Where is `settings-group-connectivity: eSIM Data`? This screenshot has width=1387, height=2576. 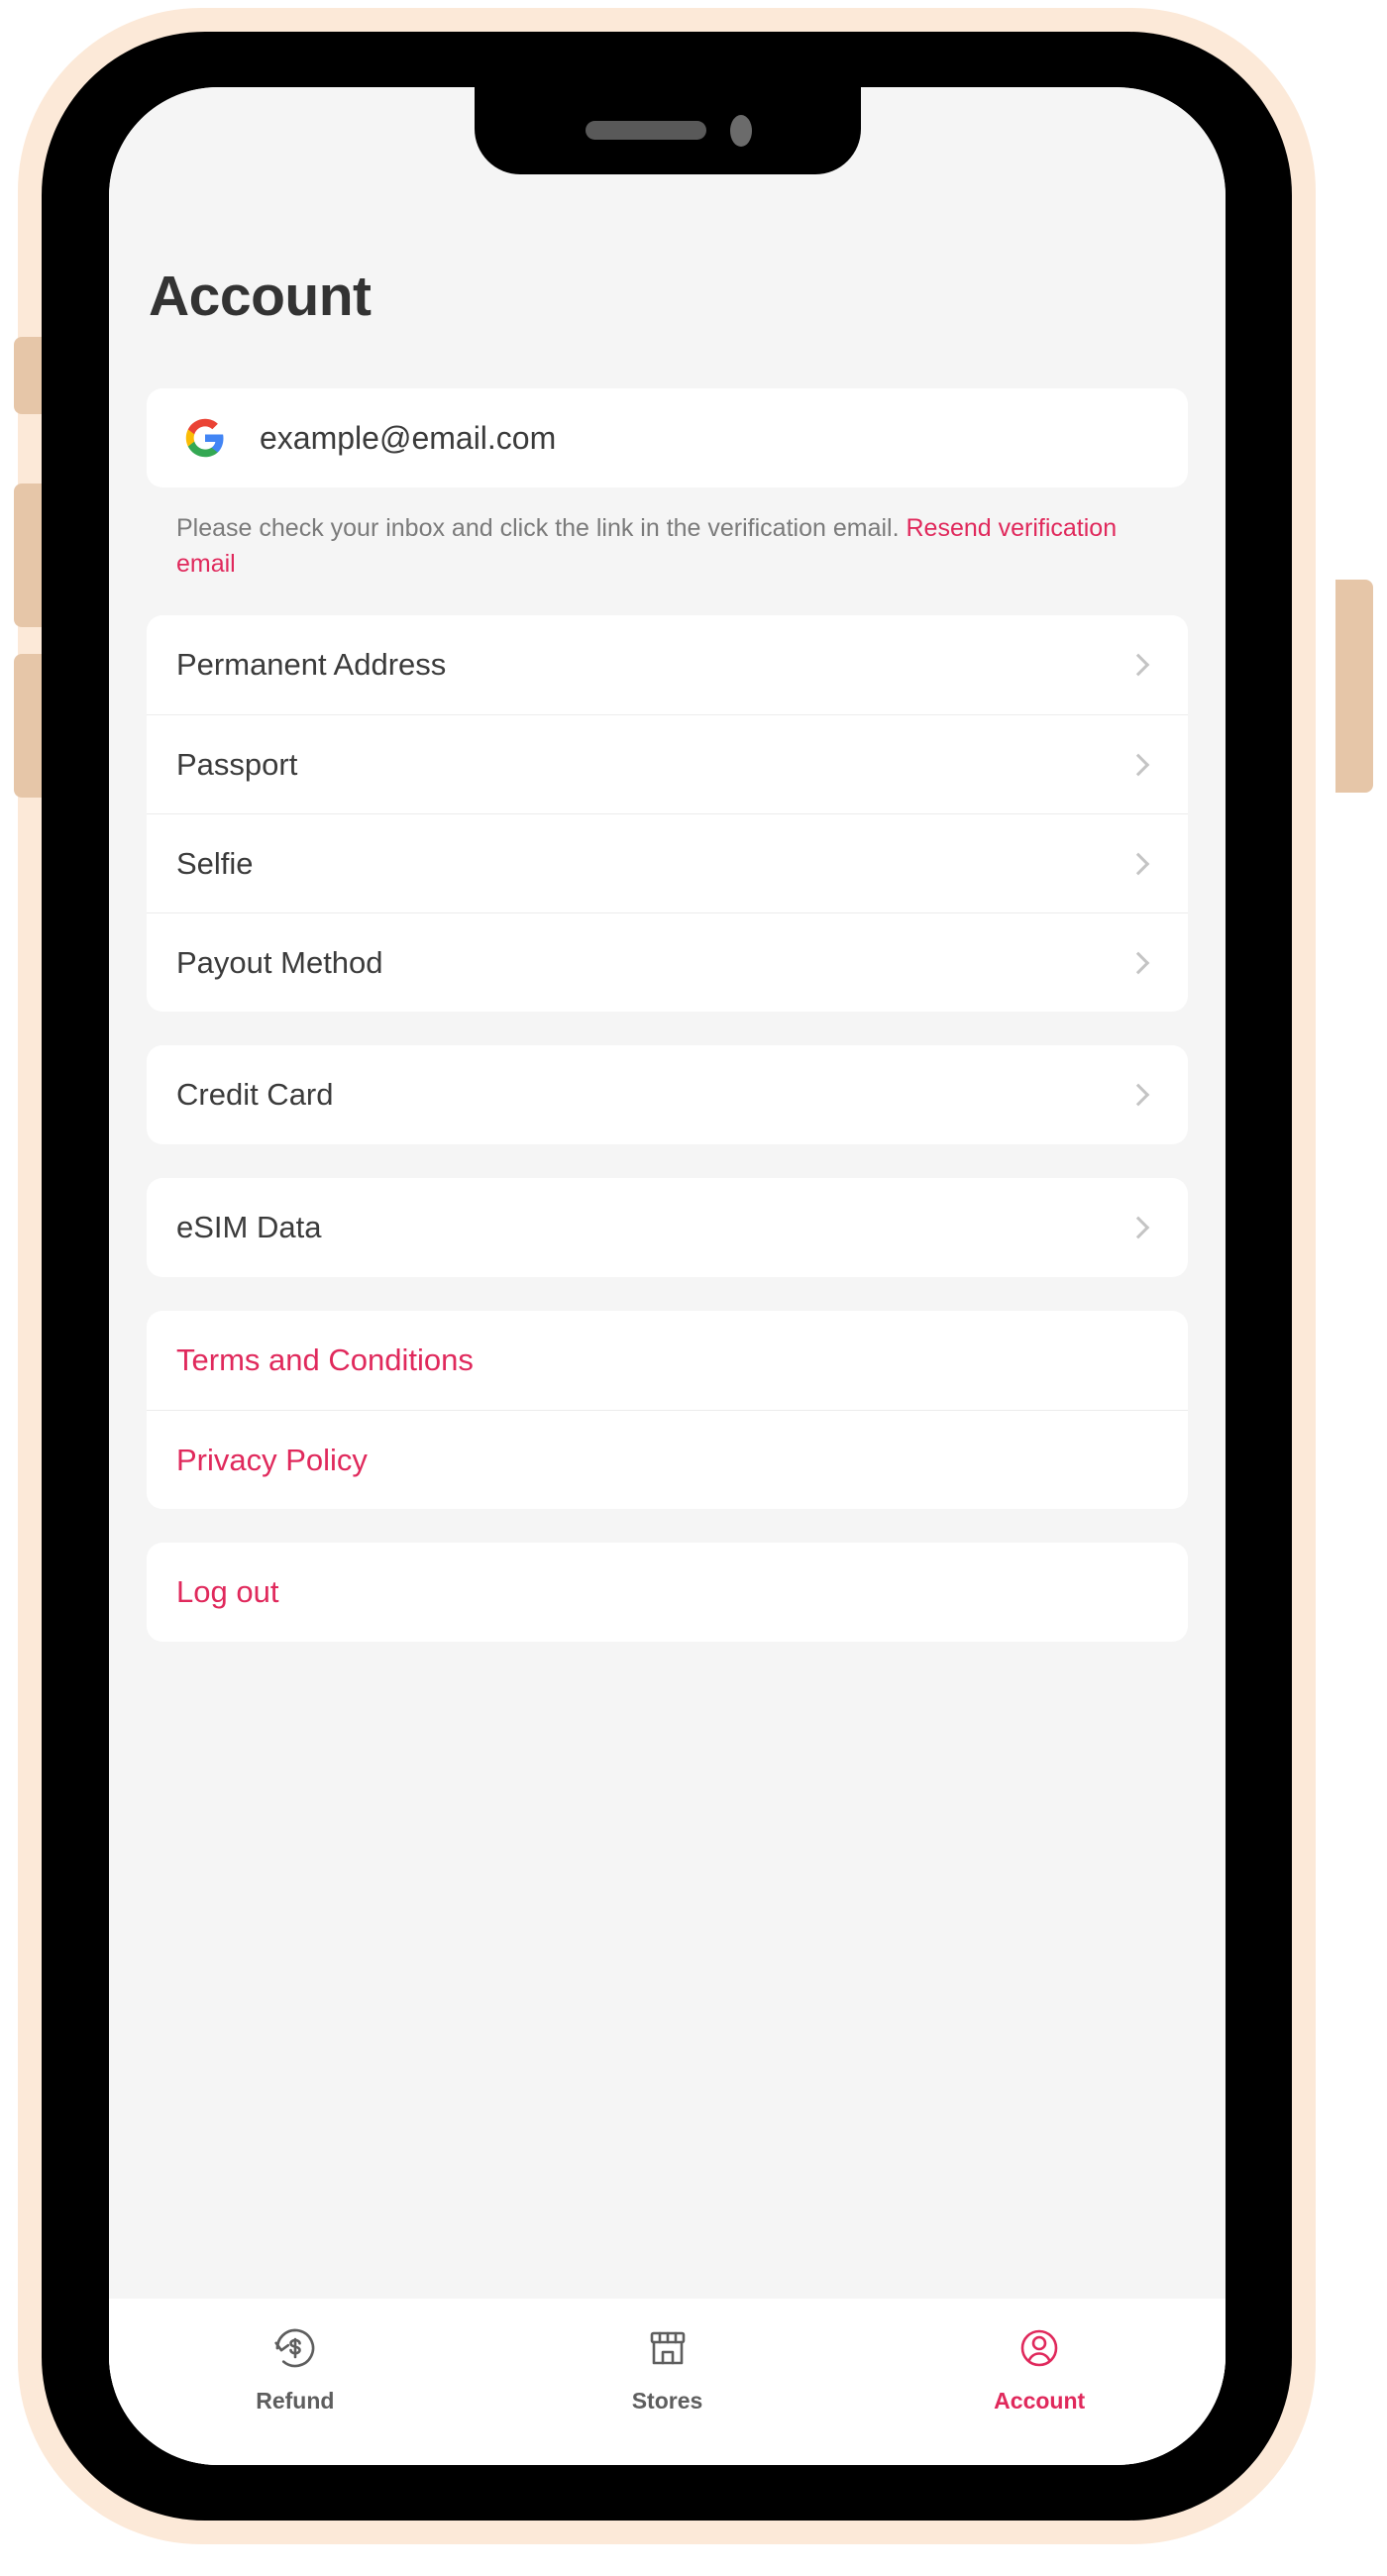 settings-group-connectivity: eSIM Data is located at coordinates (667, 1227).